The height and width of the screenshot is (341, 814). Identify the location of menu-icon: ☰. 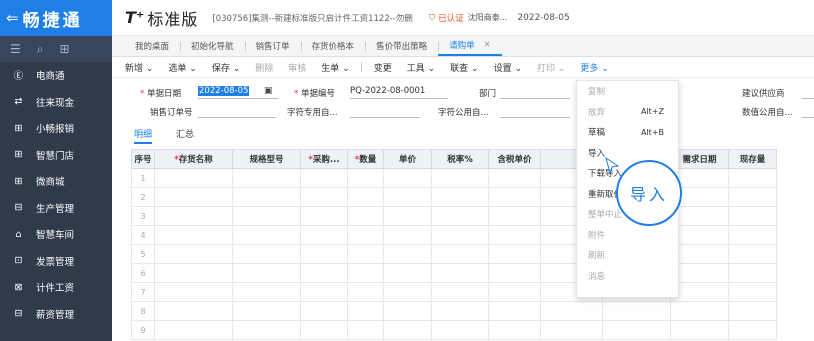
(15, 49).